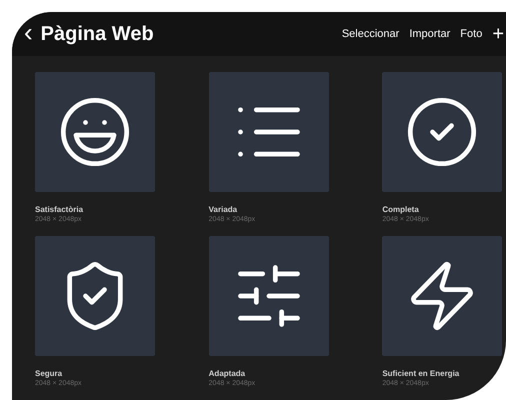 The image size is (506, 400). What do you see at coordinates (421, 374) in the screenshot?
I see `artwork-title: Suficient en Energia` at bounding box center [421, 374].